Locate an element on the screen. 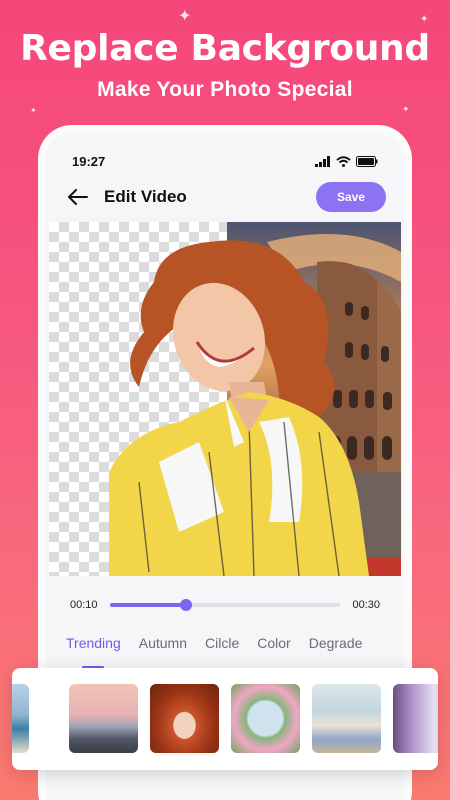  tab-degrade: Degrade is located at coordinates (336, 648).